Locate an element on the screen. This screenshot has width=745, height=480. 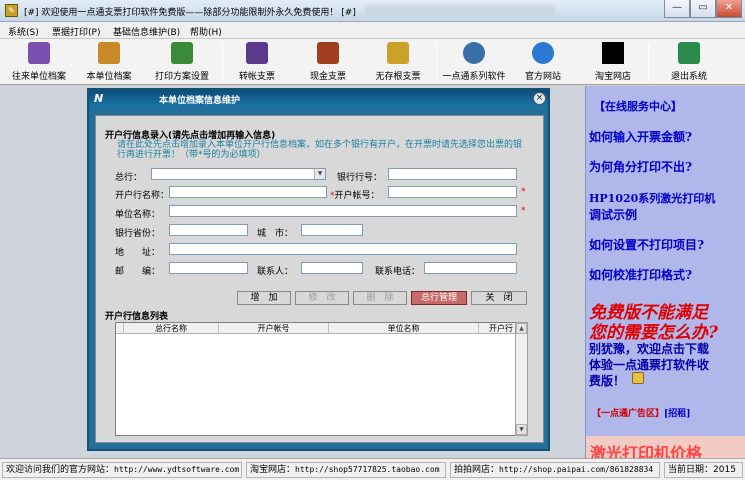
ie-icon is located at coordinates (543, 53).